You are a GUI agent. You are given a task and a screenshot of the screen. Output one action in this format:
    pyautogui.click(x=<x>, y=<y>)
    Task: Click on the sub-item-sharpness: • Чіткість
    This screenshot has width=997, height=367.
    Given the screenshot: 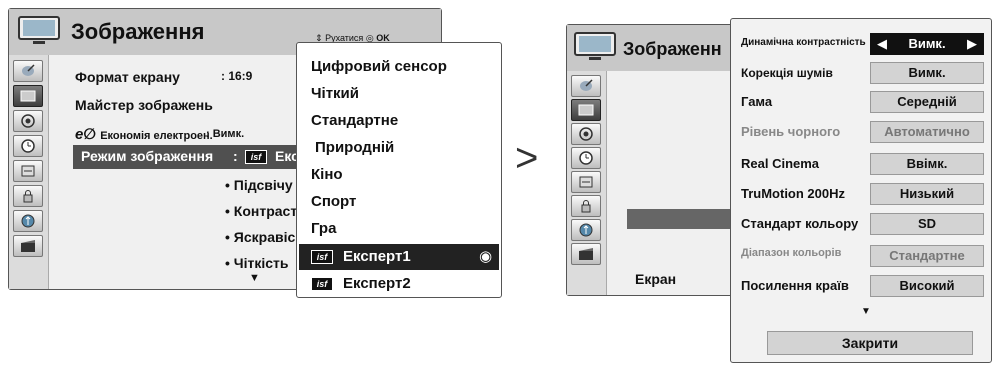 What is the action you would take?
    pyautogui.click(x=257, y=263)
    